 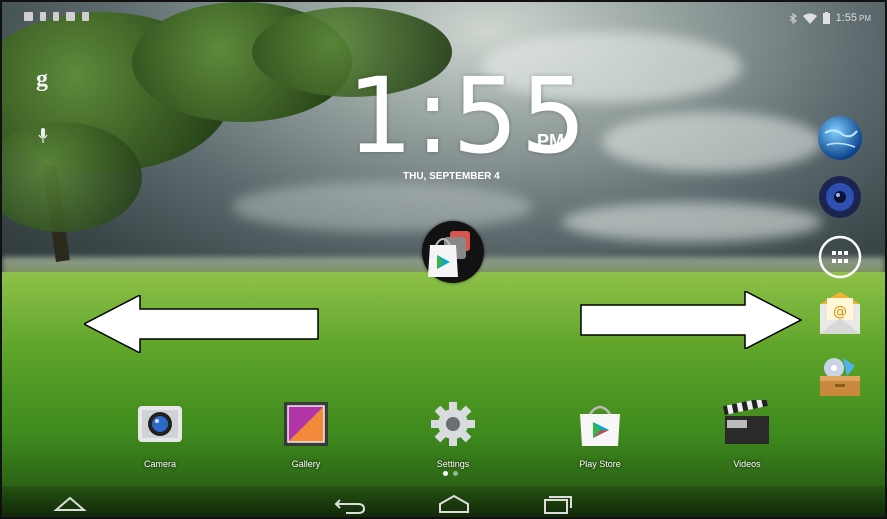 I want to click on clock-date: THU, SEPTEMBER 4, so click(x=451, y=176).